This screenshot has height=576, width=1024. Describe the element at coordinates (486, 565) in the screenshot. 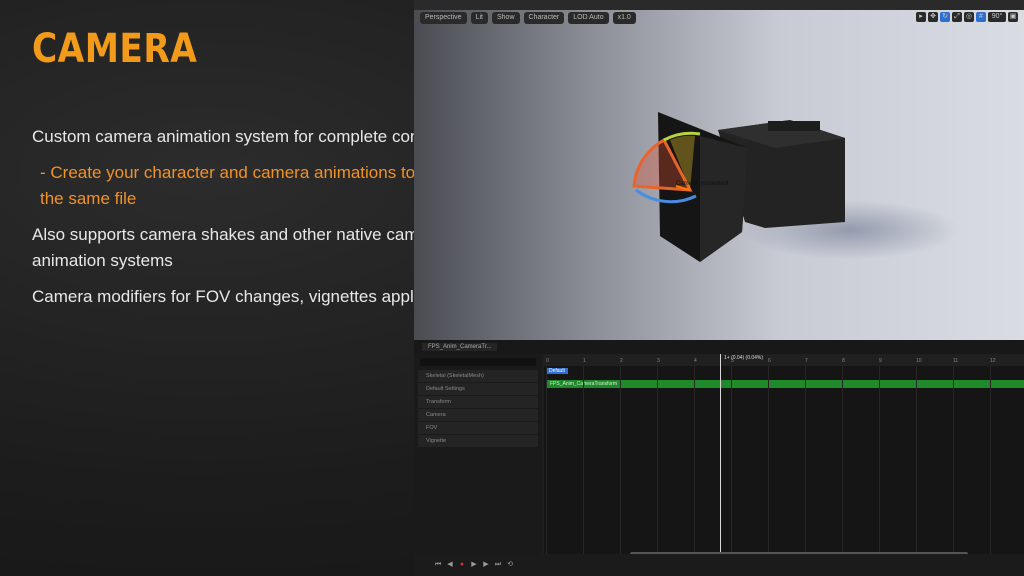

I see `step-forward-icon: ▶` at that location.